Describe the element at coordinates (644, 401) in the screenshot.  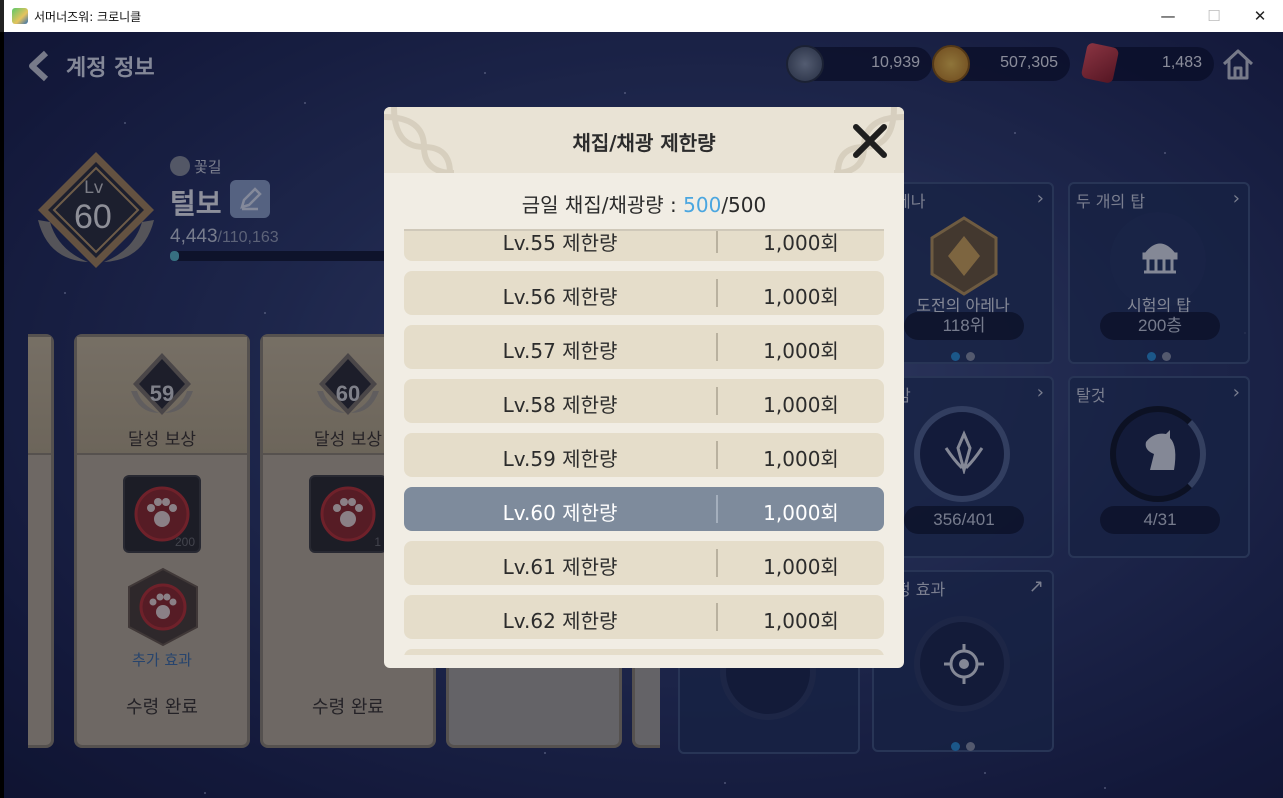
I see `limit-row: Lv.58 제한량 1,000회` at that location.